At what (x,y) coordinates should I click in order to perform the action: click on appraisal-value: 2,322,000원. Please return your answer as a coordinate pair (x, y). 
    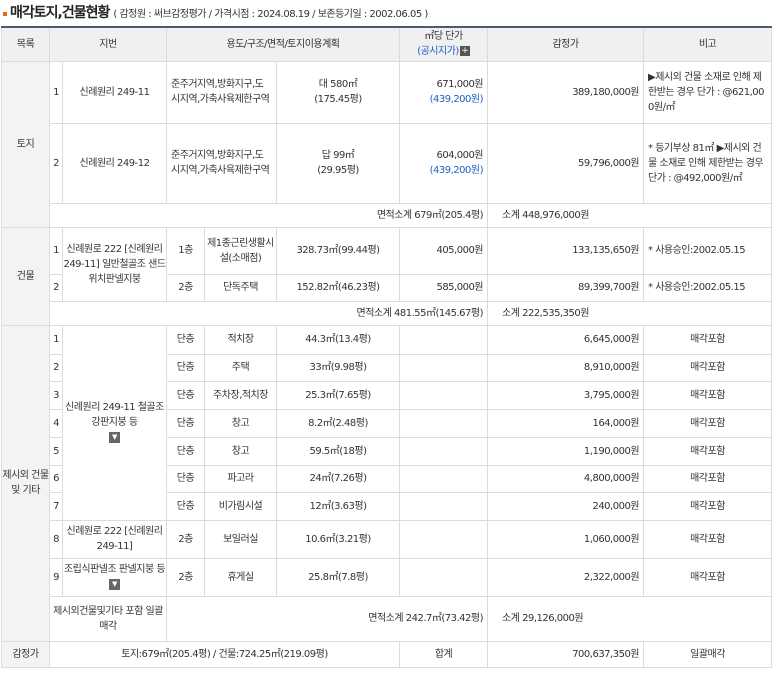
    Looking at the image, I should click on (566, 577).